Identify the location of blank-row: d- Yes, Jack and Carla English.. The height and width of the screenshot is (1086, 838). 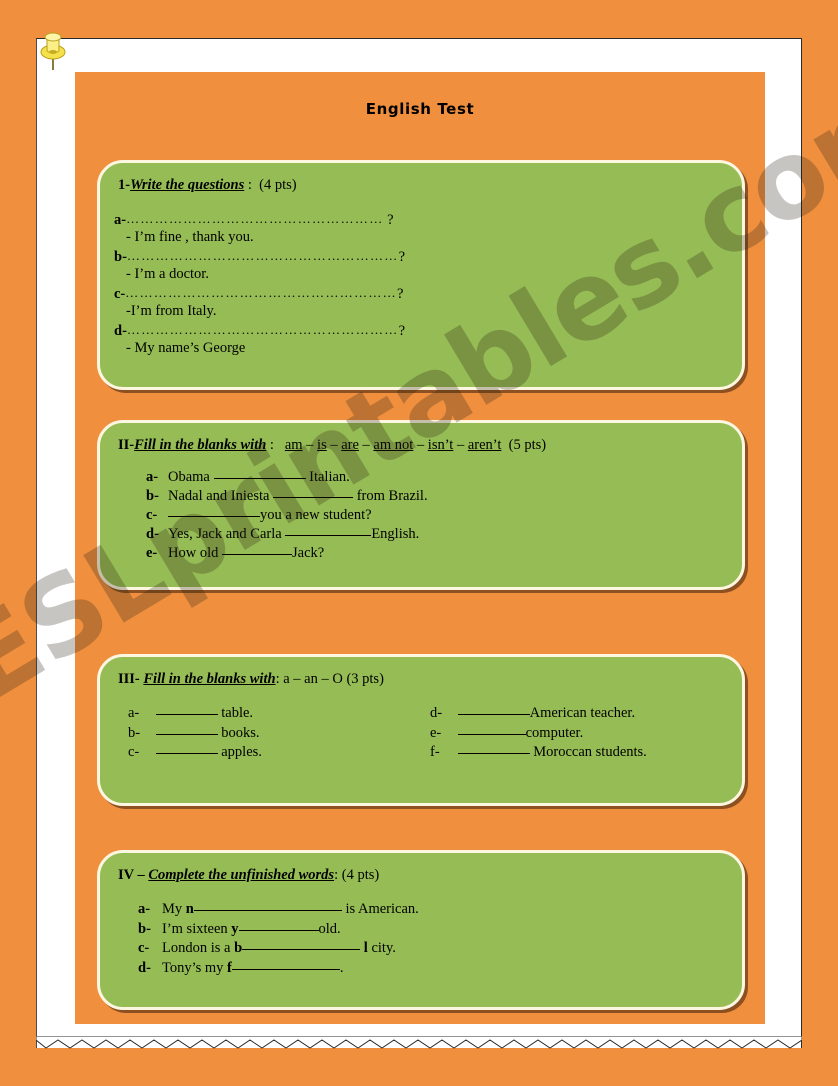
(444, 534).